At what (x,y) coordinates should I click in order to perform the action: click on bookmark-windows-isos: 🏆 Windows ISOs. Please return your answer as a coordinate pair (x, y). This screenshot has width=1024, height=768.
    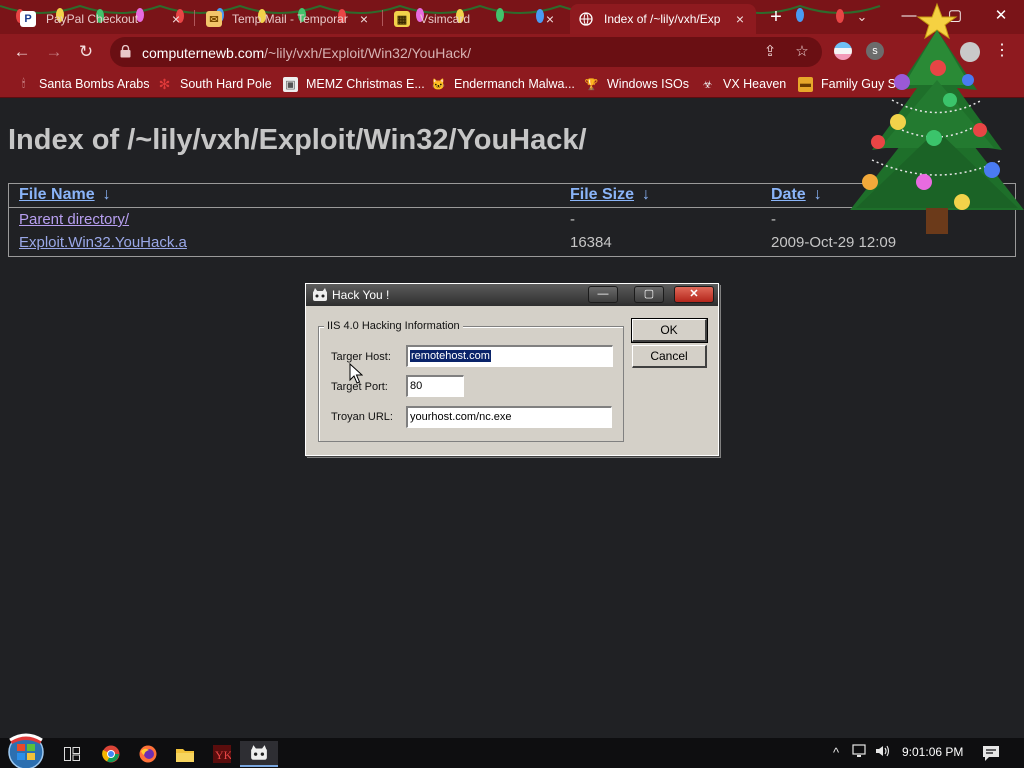
    Looking at the image, I should click on (636, 84).